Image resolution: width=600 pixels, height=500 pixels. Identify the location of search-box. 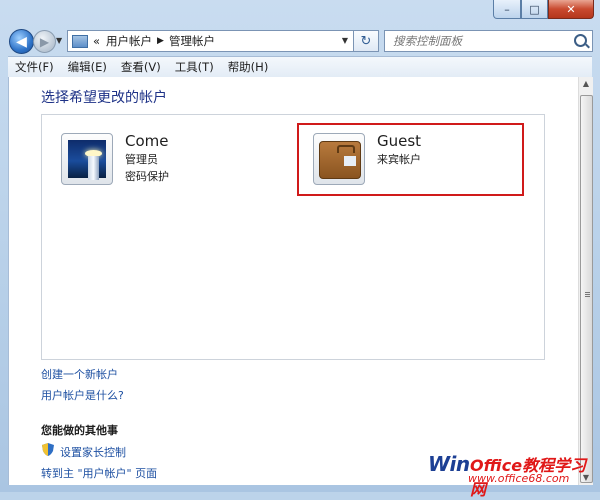
(488, 41).